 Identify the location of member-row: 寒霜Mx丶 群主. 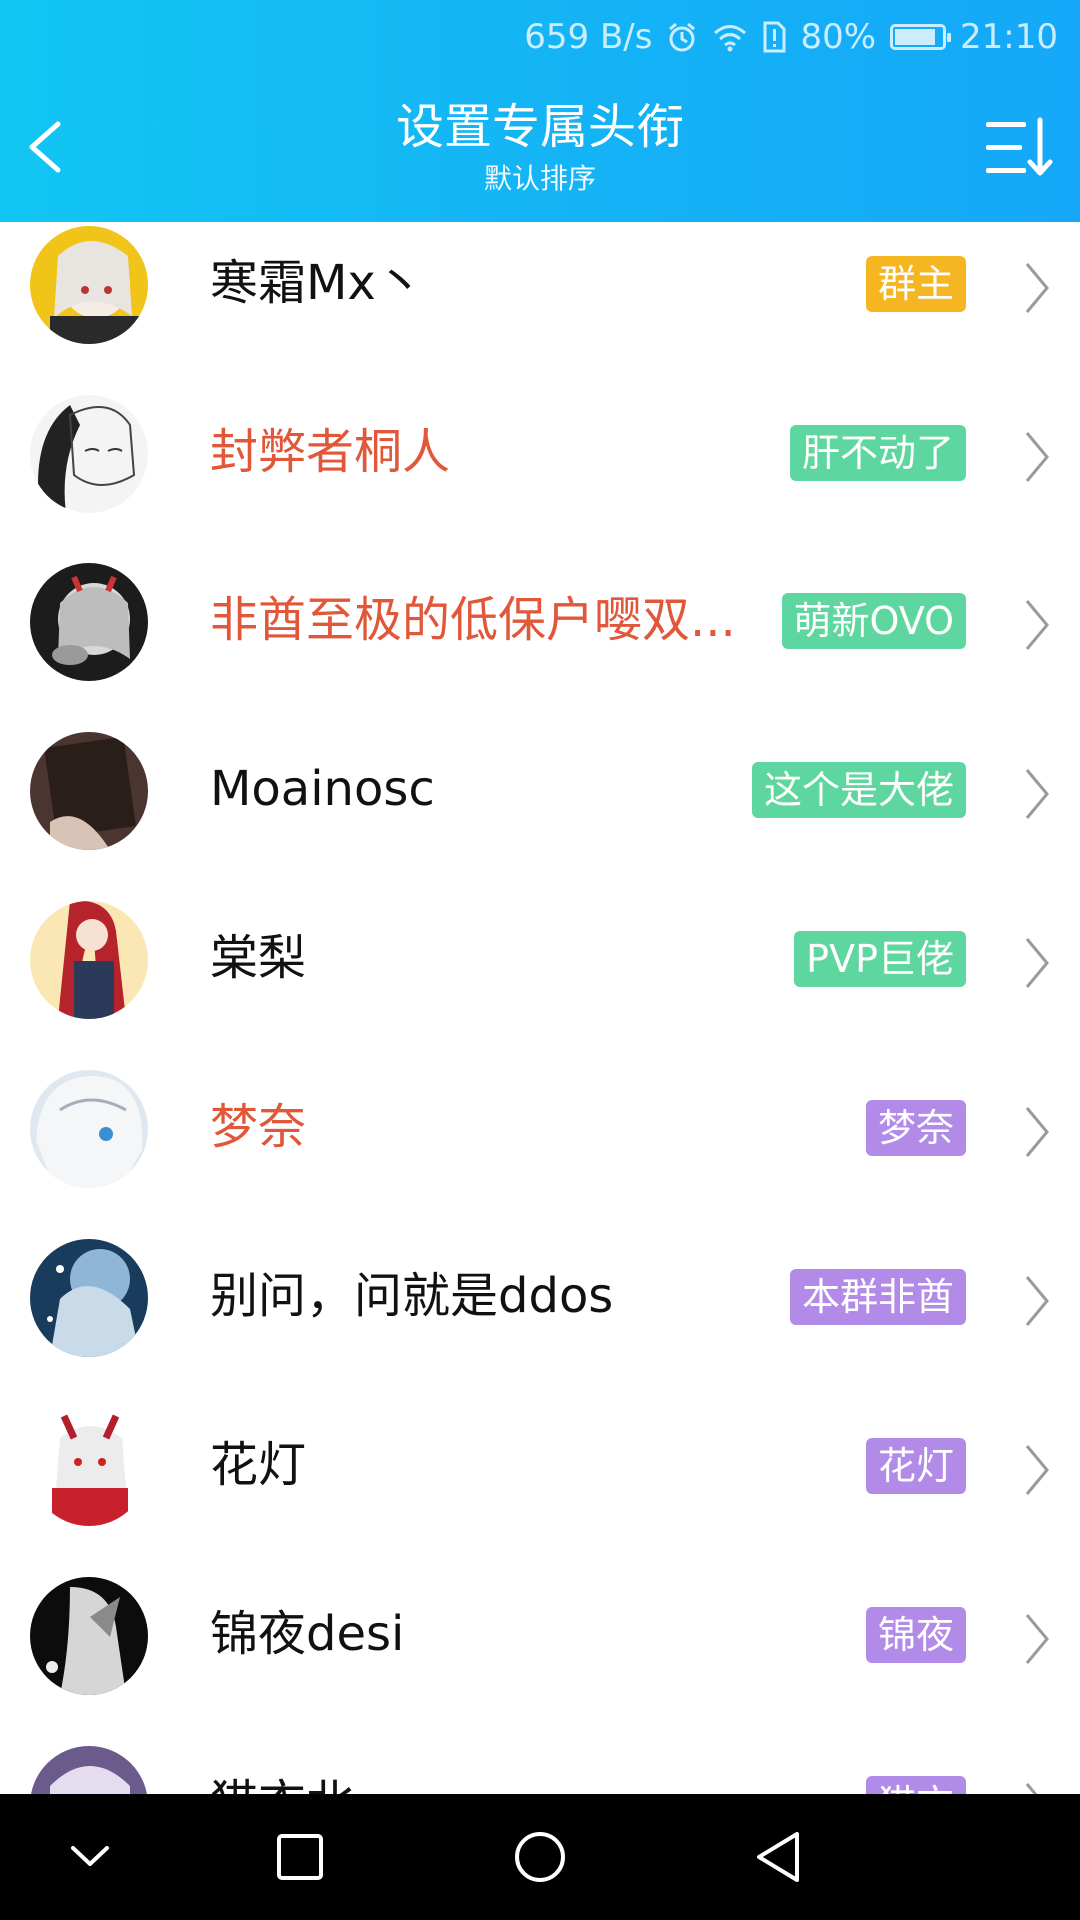
(540, 310).